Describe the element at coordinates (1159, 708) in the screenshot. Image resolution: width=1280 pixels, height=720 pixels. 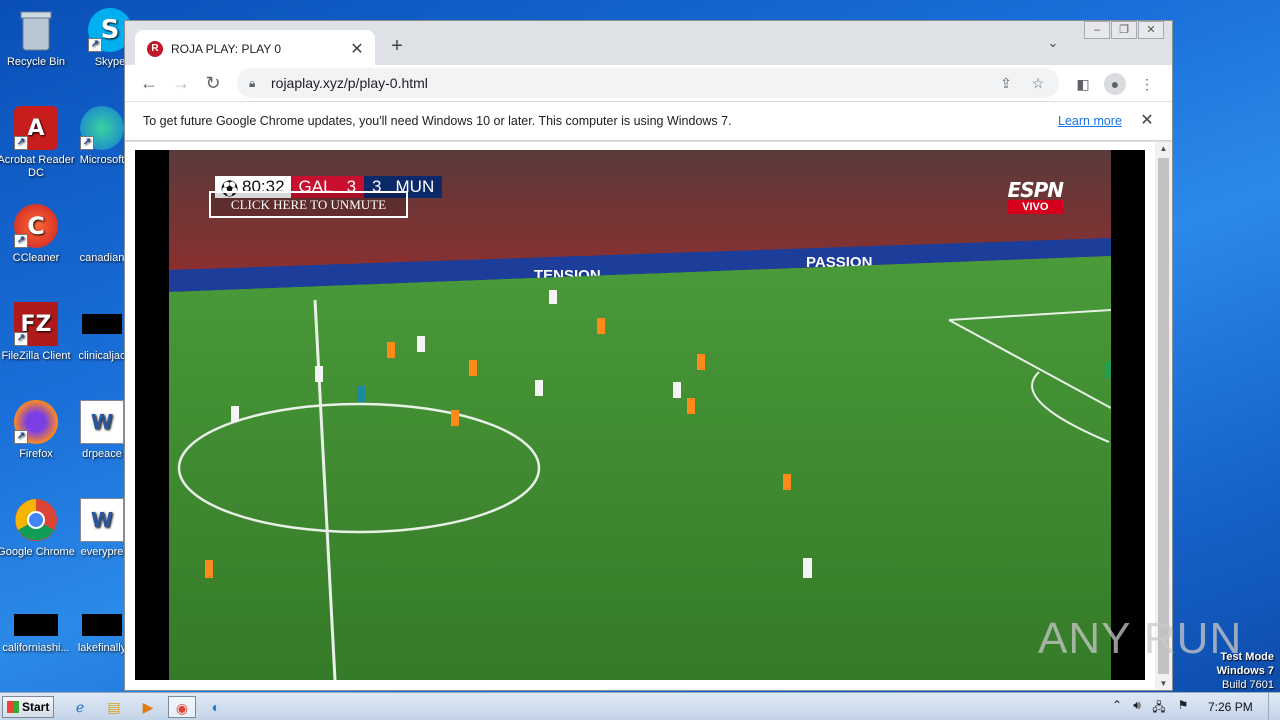
I see `network-icon: 🖧` at that location.